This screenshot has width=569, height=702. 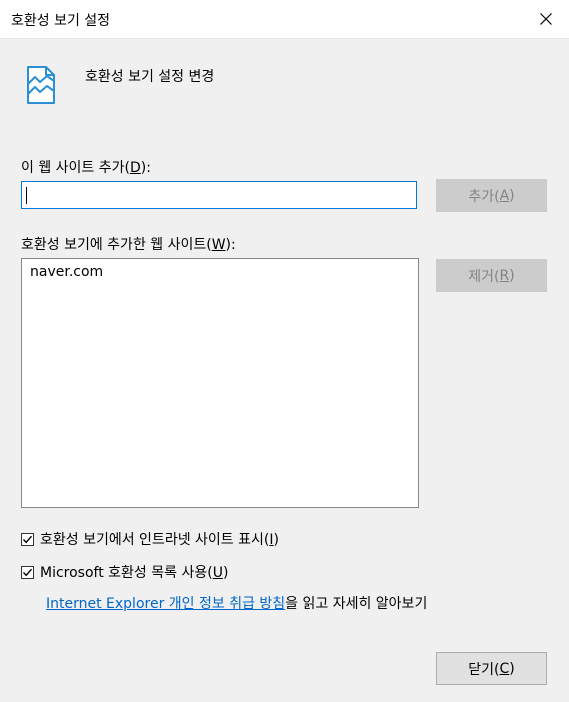 I want to click on microsoft-list-checkbox, so click(x=27, y=572).